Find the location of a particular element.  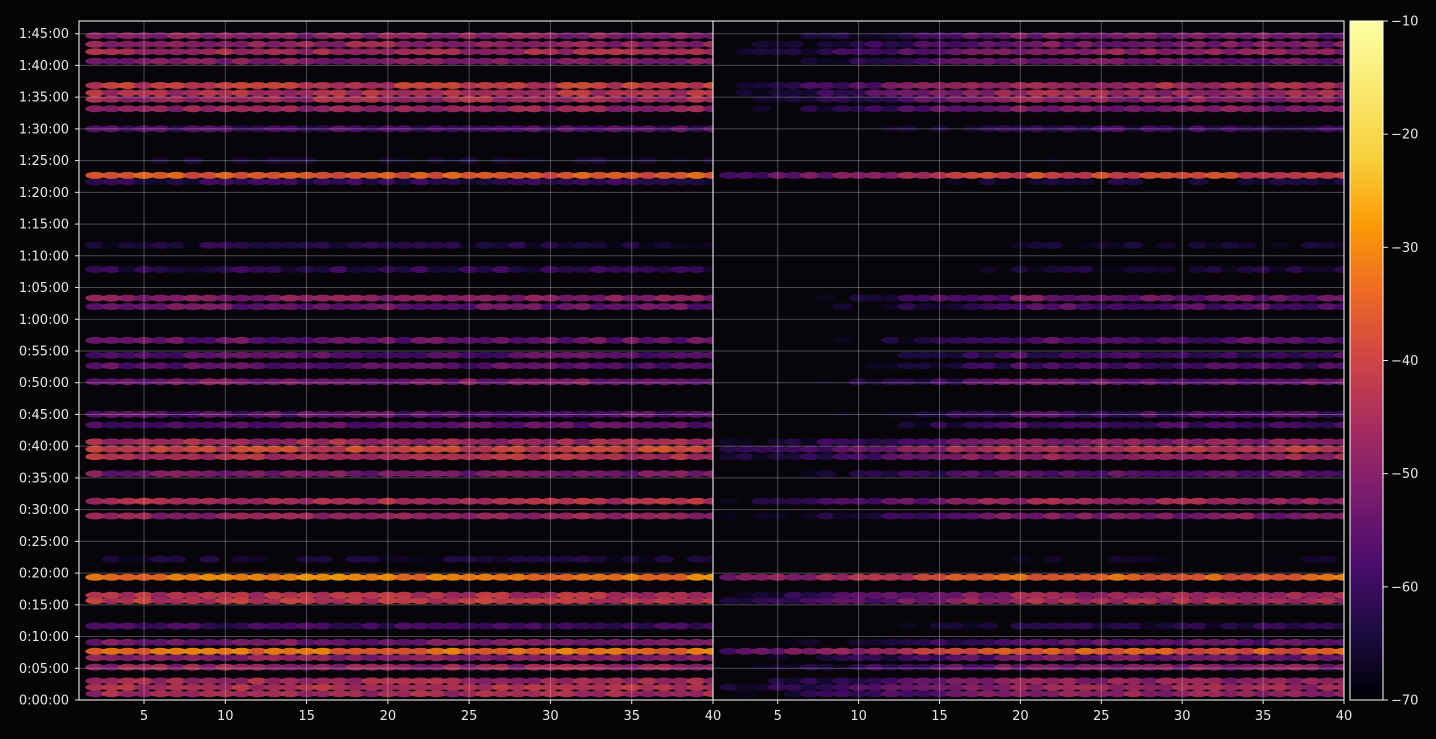

colorbar-tick-label: −20 is located at coordinates (1404, 135).